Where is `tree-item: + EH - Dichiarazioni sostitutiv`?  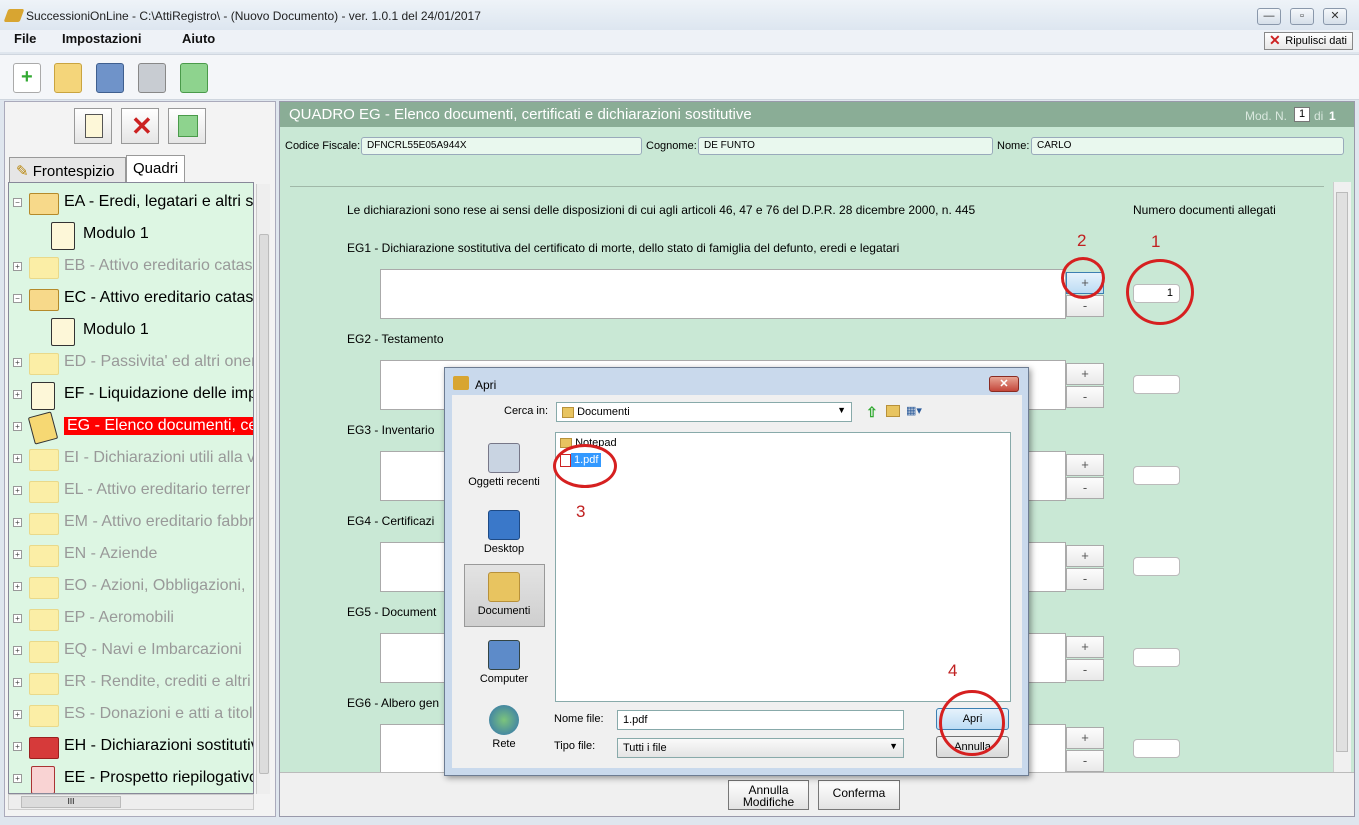 tree-item: + EH - Dichiarazioni sostitutiv is located at coordinates (131, 747).